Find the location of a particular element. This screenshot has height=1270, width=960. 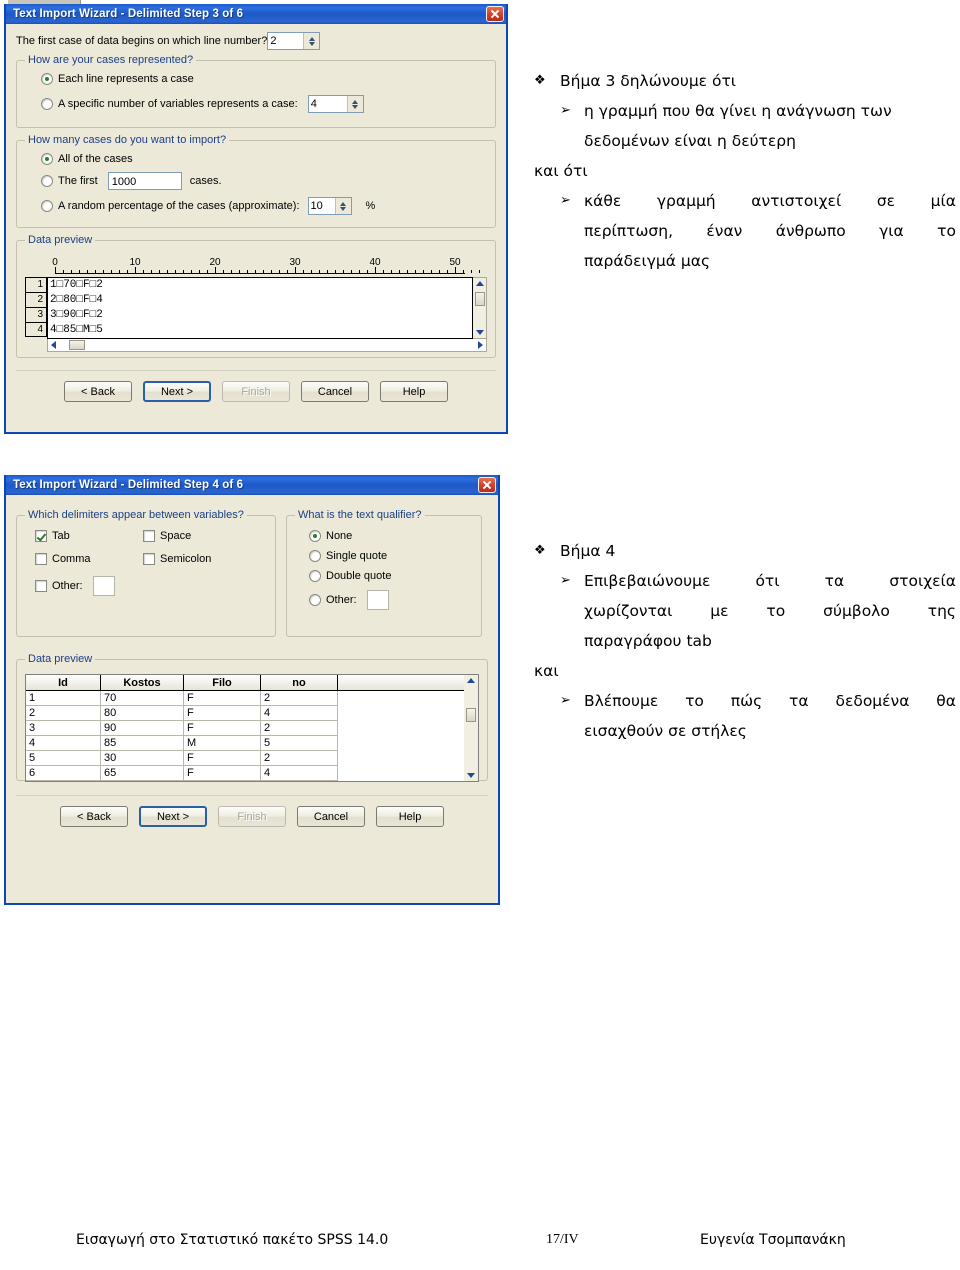

radio-qualifier-other is located at coordinates (315, 600).